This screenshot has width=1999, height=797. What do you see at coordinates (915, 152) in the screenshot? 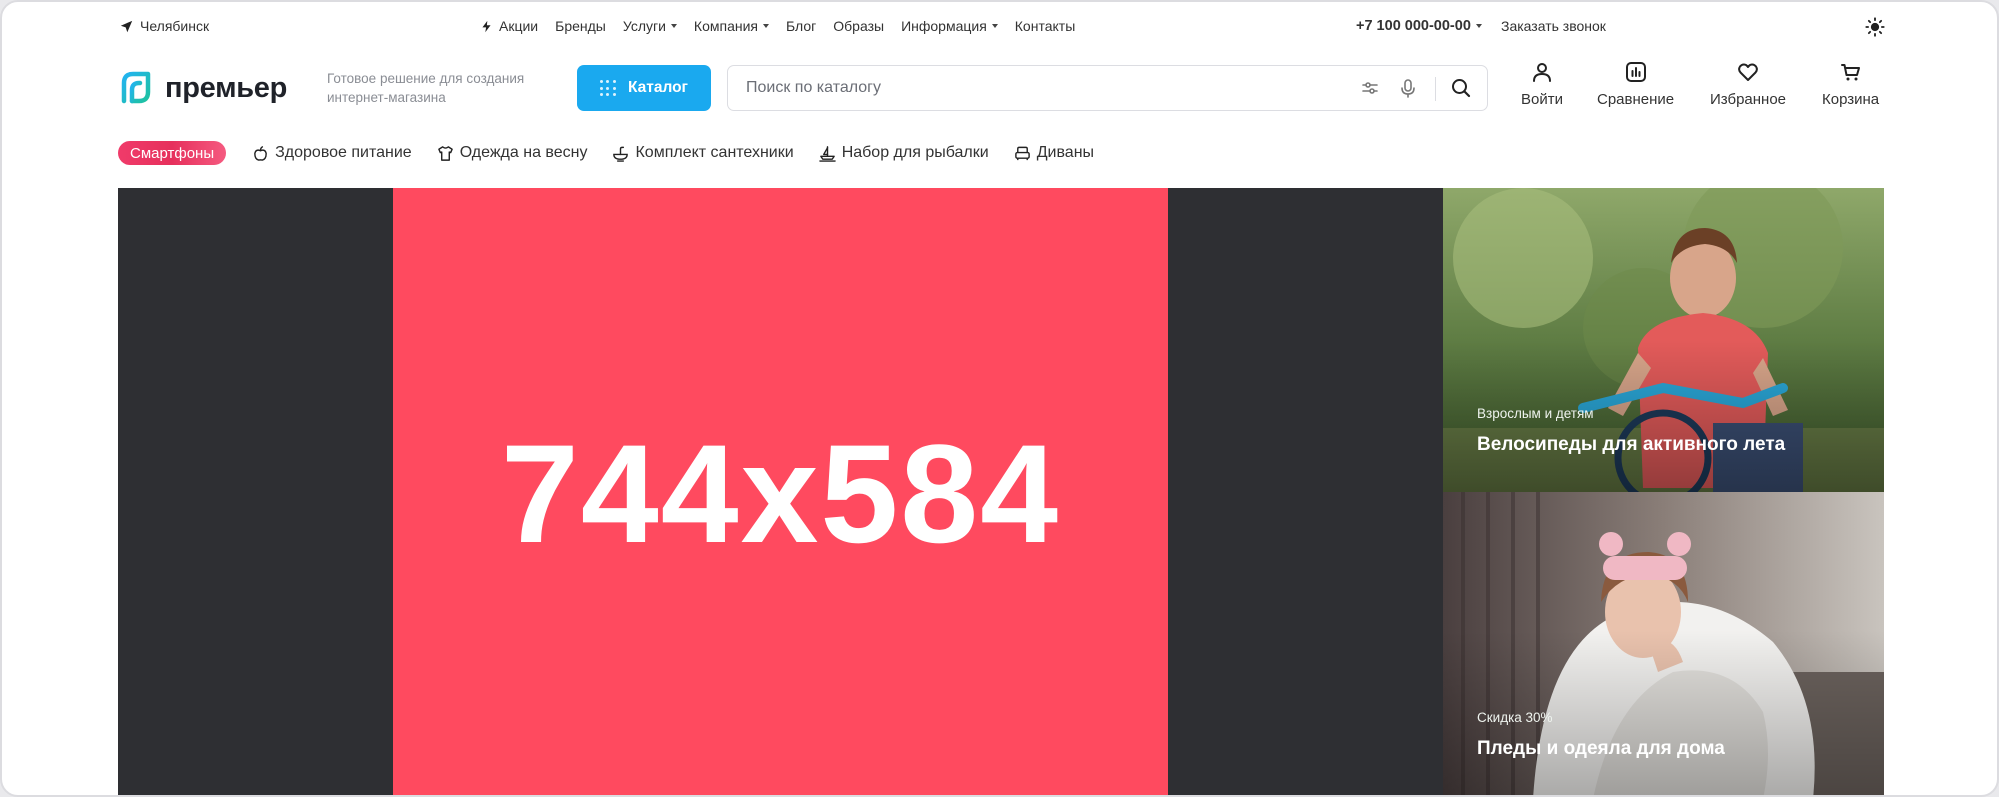
I see `quick-link-label: Набор для рыбалки` at bounding box center [915, 152].